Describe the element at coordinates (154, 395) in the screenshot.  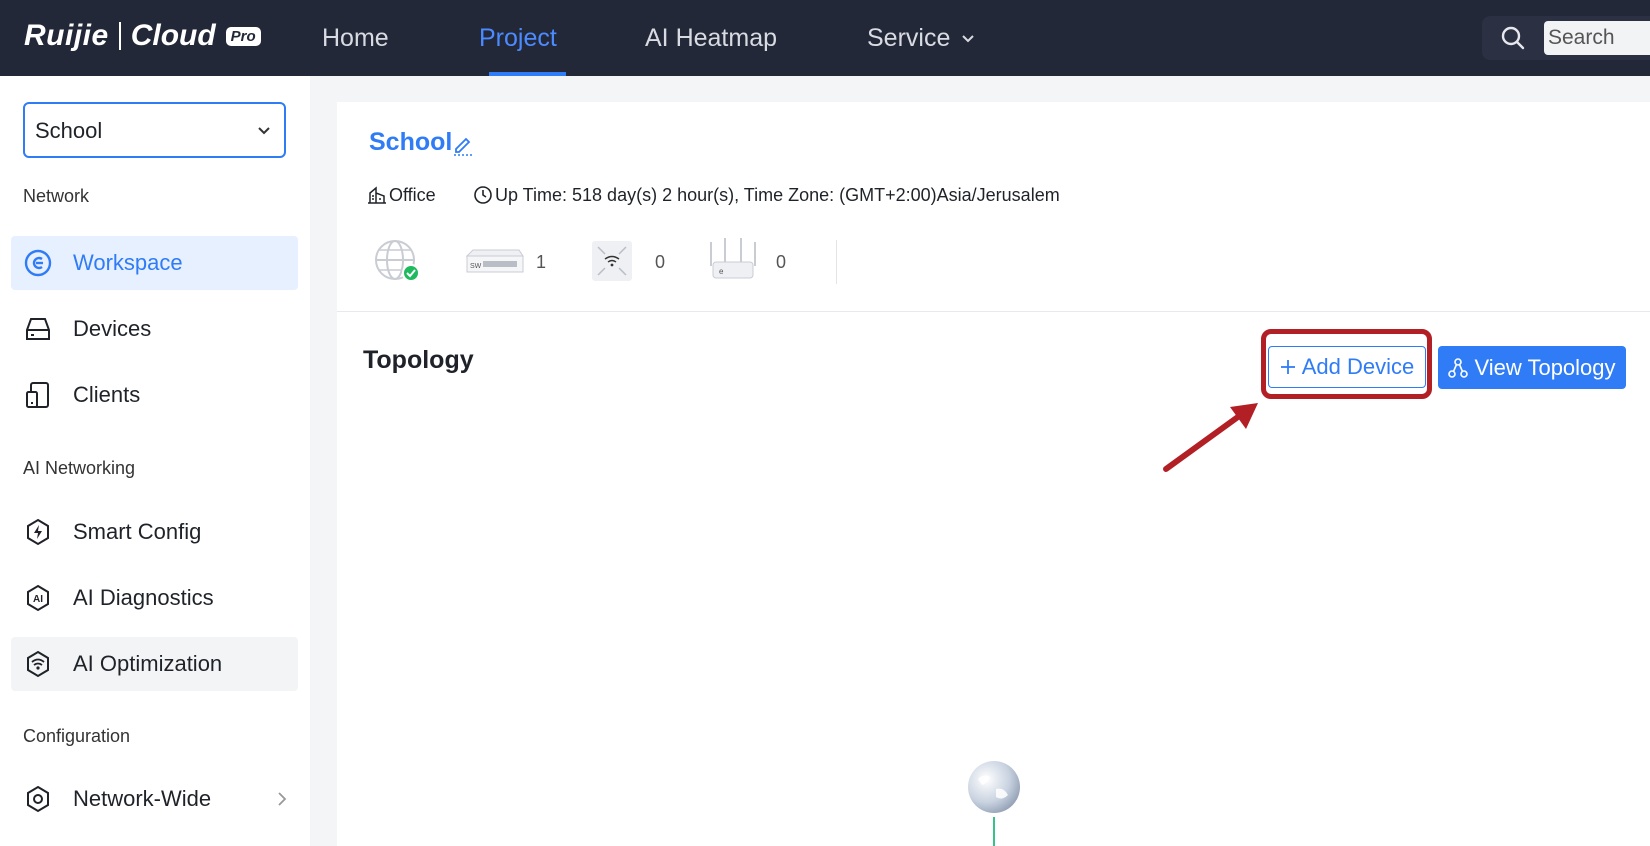
I see `sidebar-item-clients: Clients` at that location.